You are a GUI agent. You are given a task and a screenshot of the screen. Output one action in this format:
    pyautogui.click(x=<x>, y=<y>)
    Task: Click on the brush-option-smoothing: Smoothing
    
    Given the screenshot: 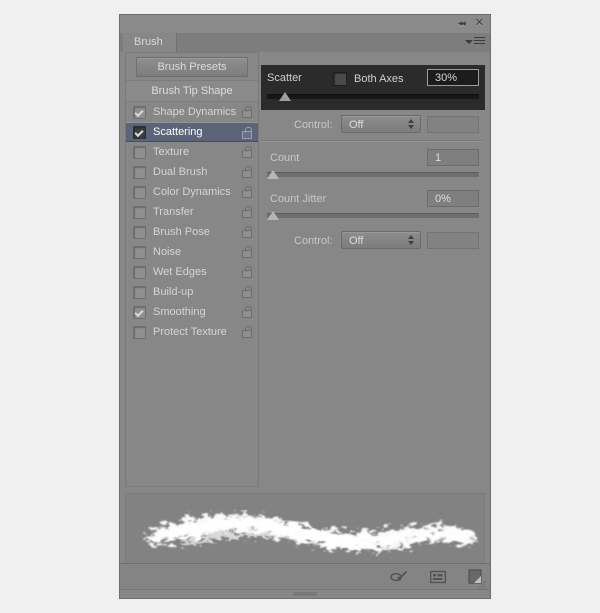 What is the action you would take?
    pyautogui.click(x=192, y=312)
    